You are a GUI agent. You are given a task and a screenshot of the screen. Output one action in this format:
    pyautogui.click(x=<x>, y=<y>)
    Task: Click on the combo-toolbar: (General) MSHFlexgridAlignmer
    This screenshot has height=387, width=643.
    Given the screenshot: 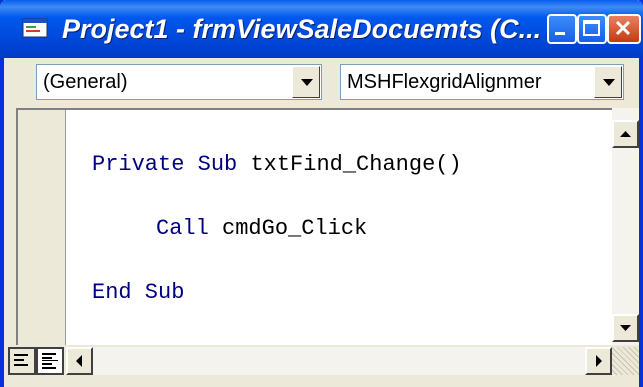 What is the action you would take?
    pyautogui.click(x=321, y=83)
    